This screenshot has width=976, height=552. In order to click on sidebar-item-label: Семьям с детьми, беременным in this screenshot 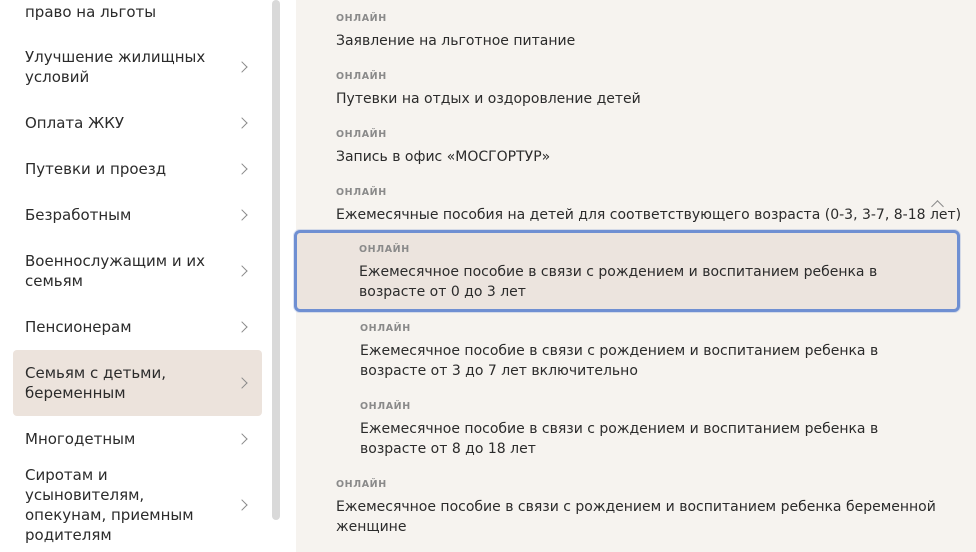, I will do `click(95, 383)`.